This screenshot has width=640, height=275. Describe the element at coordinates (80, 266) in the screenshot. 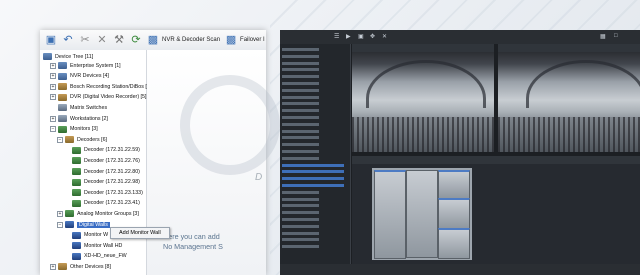

I see `tree-item: + Other Devices [8]` at that location.